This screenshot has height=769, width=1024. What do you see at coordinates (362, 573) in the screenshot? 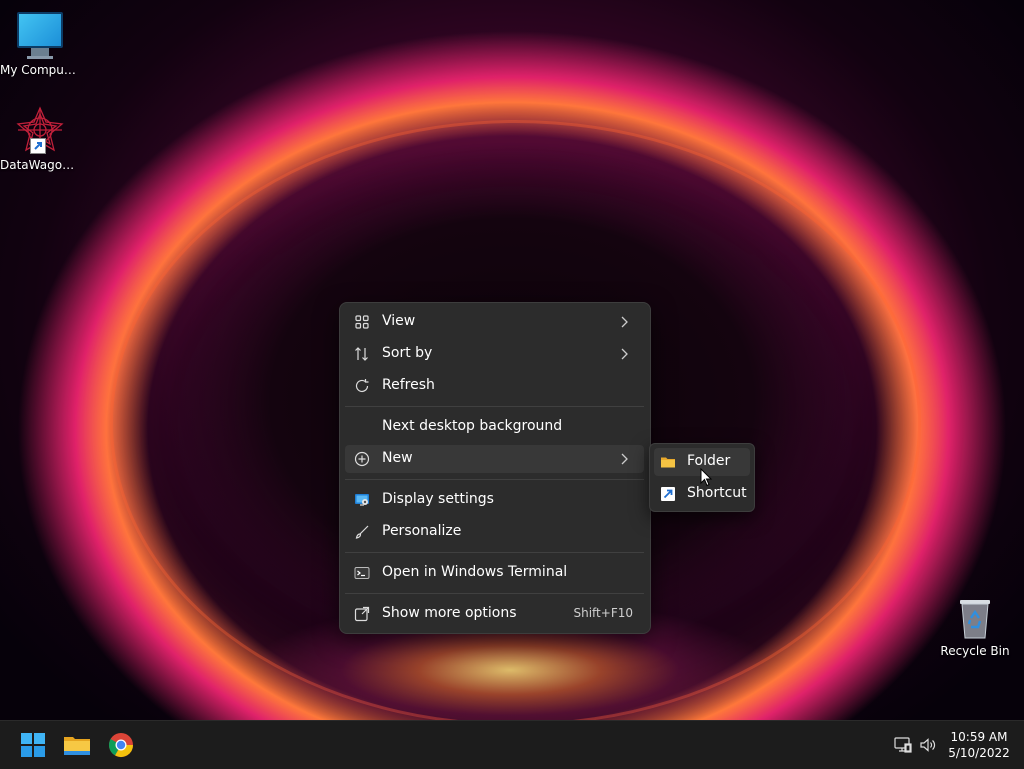
I see `terminal-icon` at bounding box center [362, 573].